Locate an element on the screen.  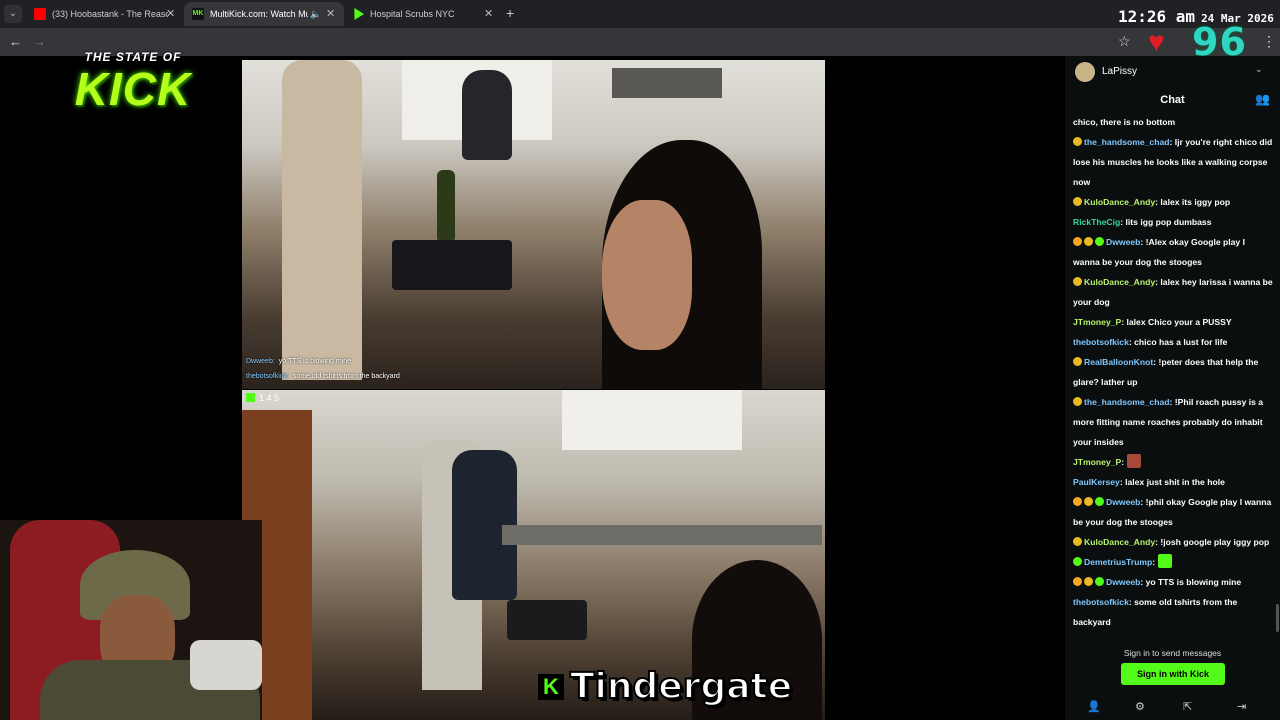
back-button: ← is located at coordinates (15, 41).